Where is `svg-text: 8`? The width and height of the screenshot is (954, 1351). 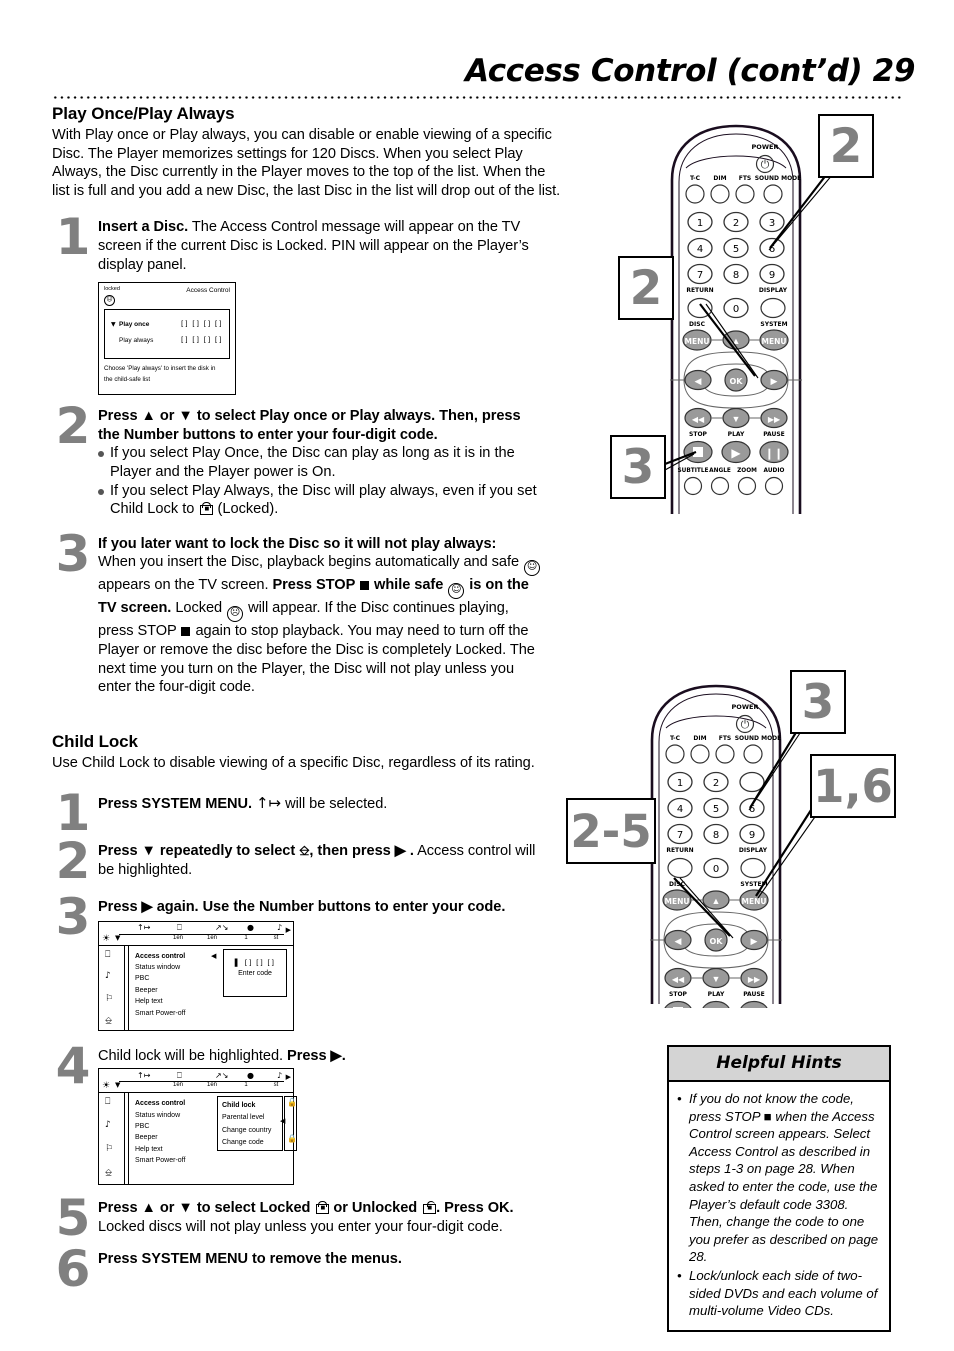
svg-text: 8 is located at coordinates (736, 275).